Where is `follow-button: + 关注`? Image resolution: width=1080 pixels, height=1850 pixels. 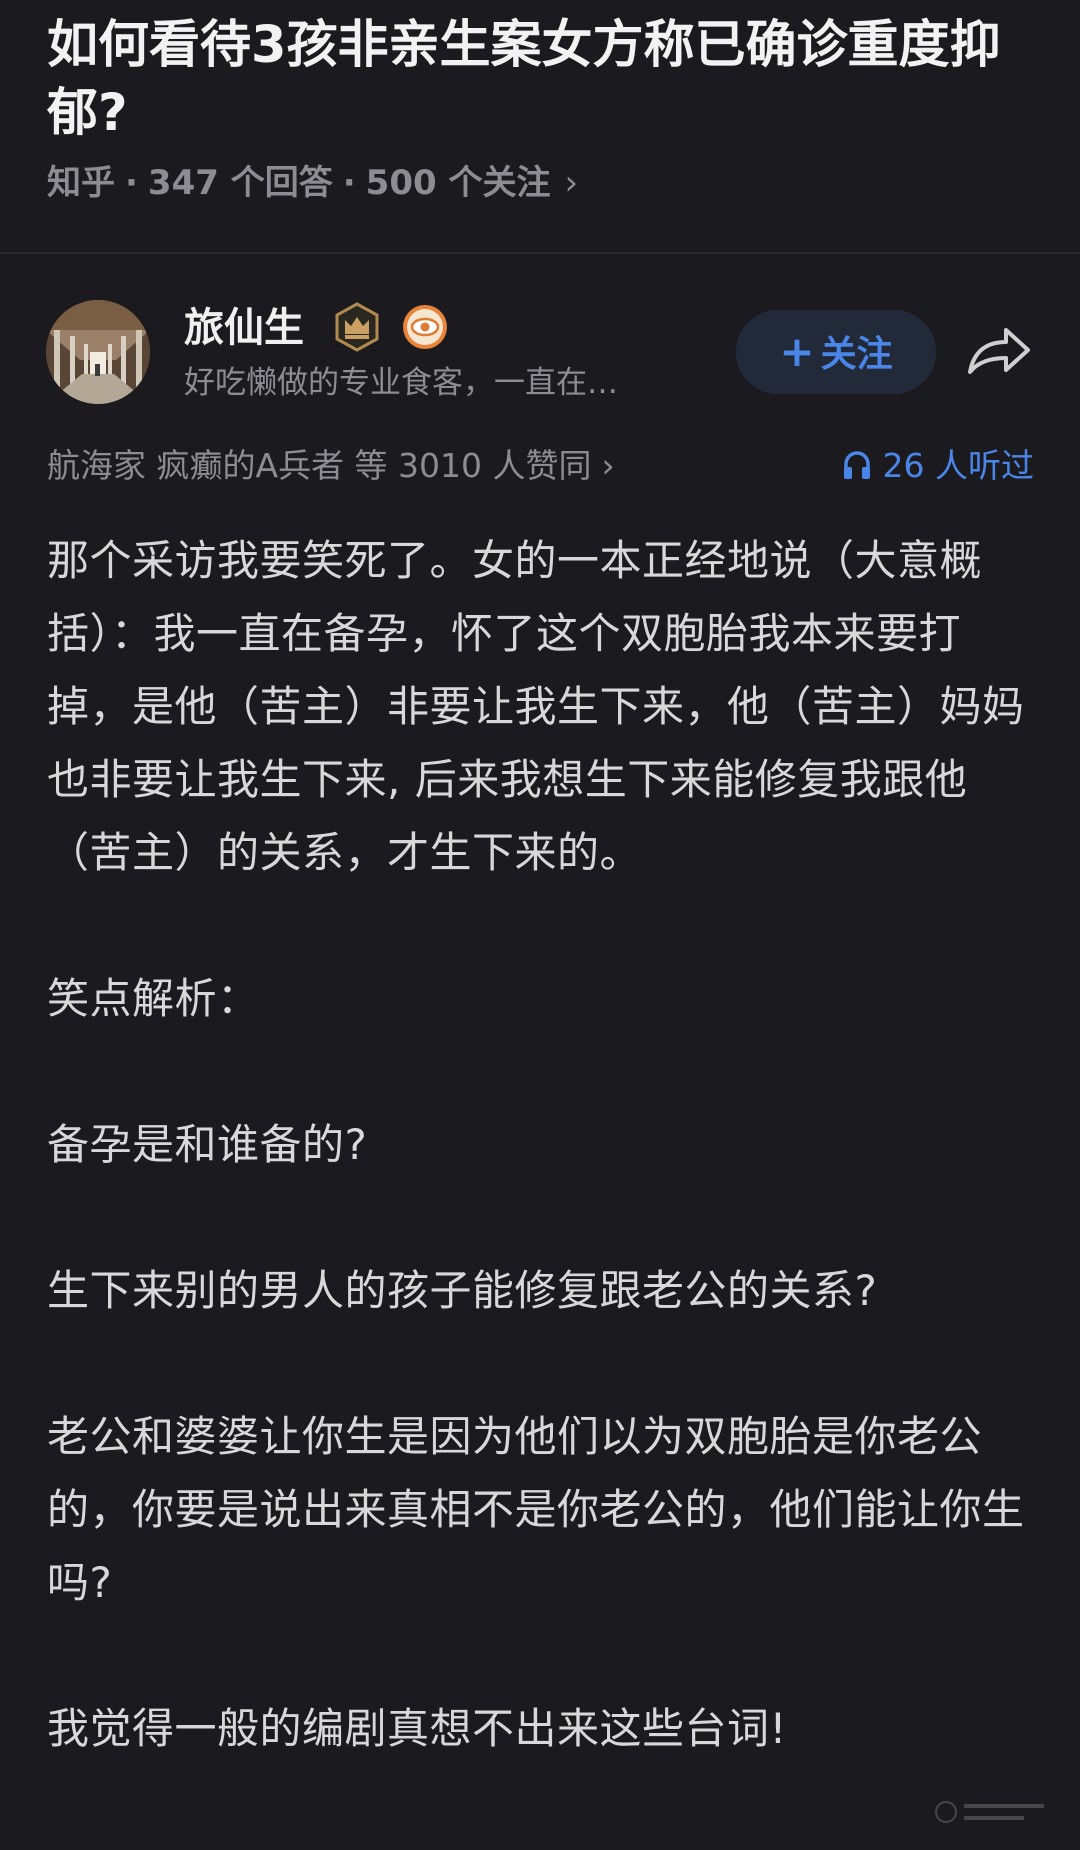 follow-button: + 关注 is located at coordinates (836, 352).